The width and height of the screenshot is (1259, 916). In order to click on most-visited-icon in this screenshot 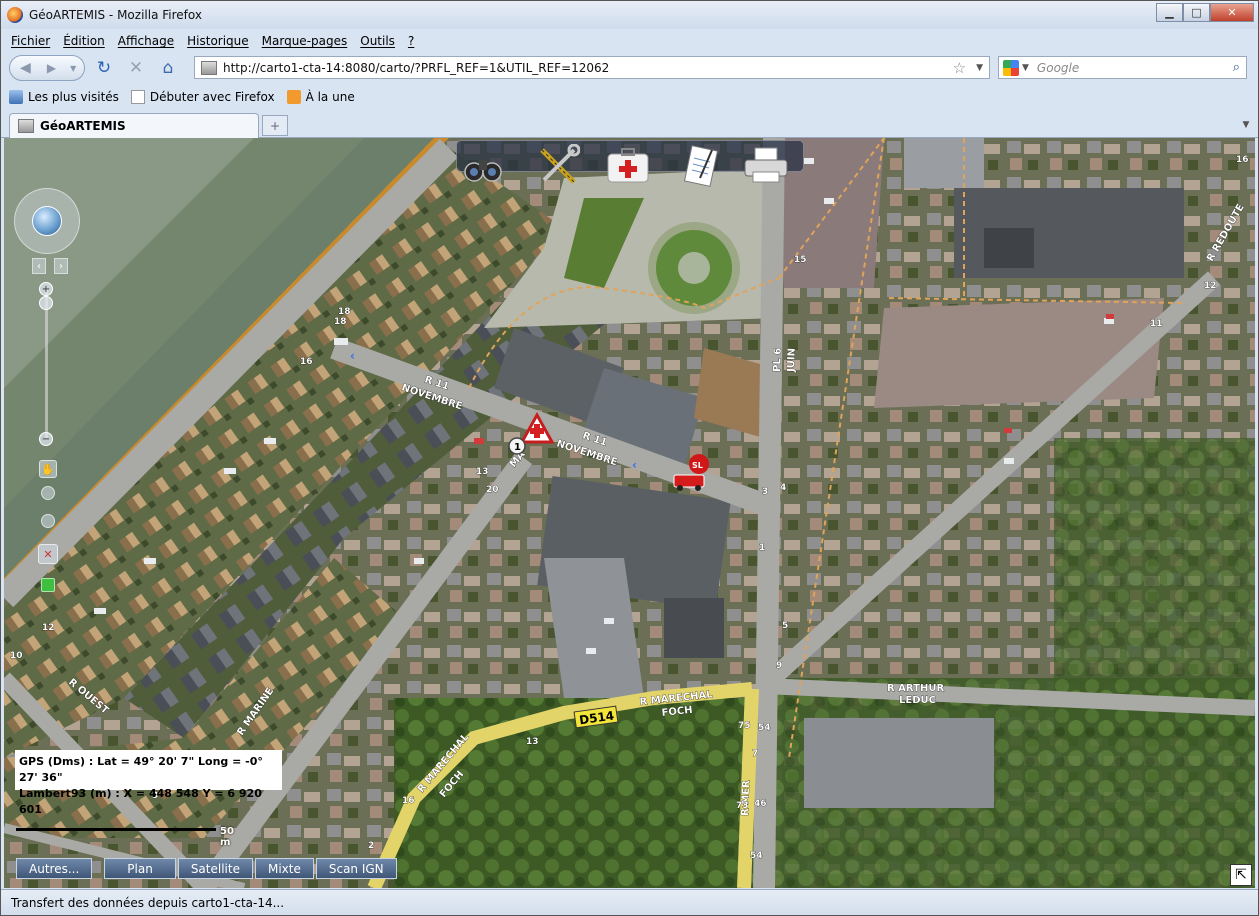, I will do `click(16, 97)`.